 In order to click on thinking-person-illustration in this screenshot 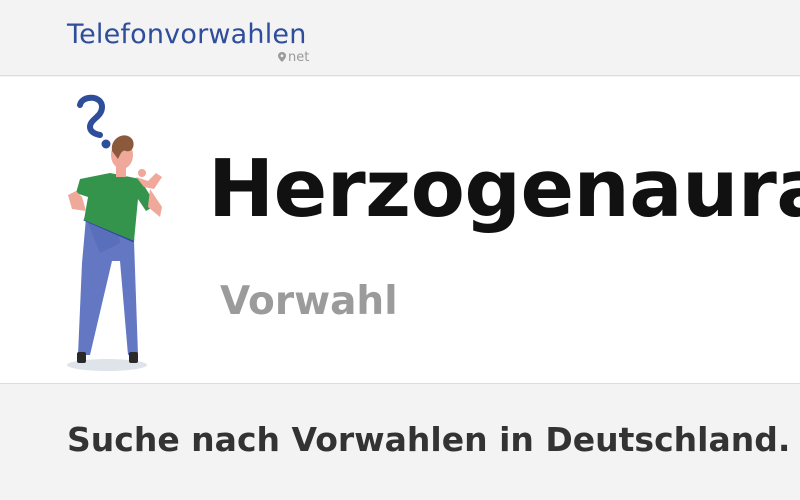, I will do `click(114, 232)`.